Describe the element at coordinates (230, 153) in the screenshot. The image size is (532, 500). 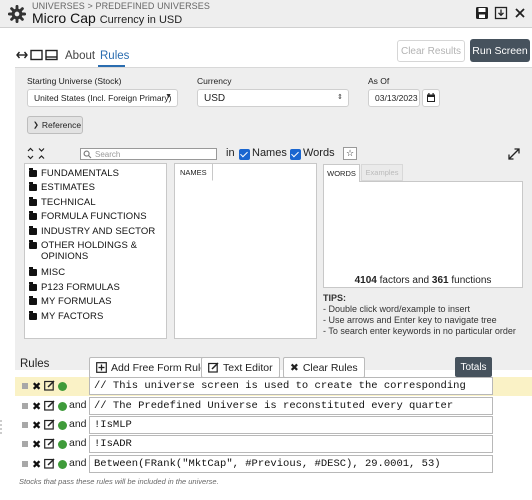
I see `search-in-label: in` at that location.